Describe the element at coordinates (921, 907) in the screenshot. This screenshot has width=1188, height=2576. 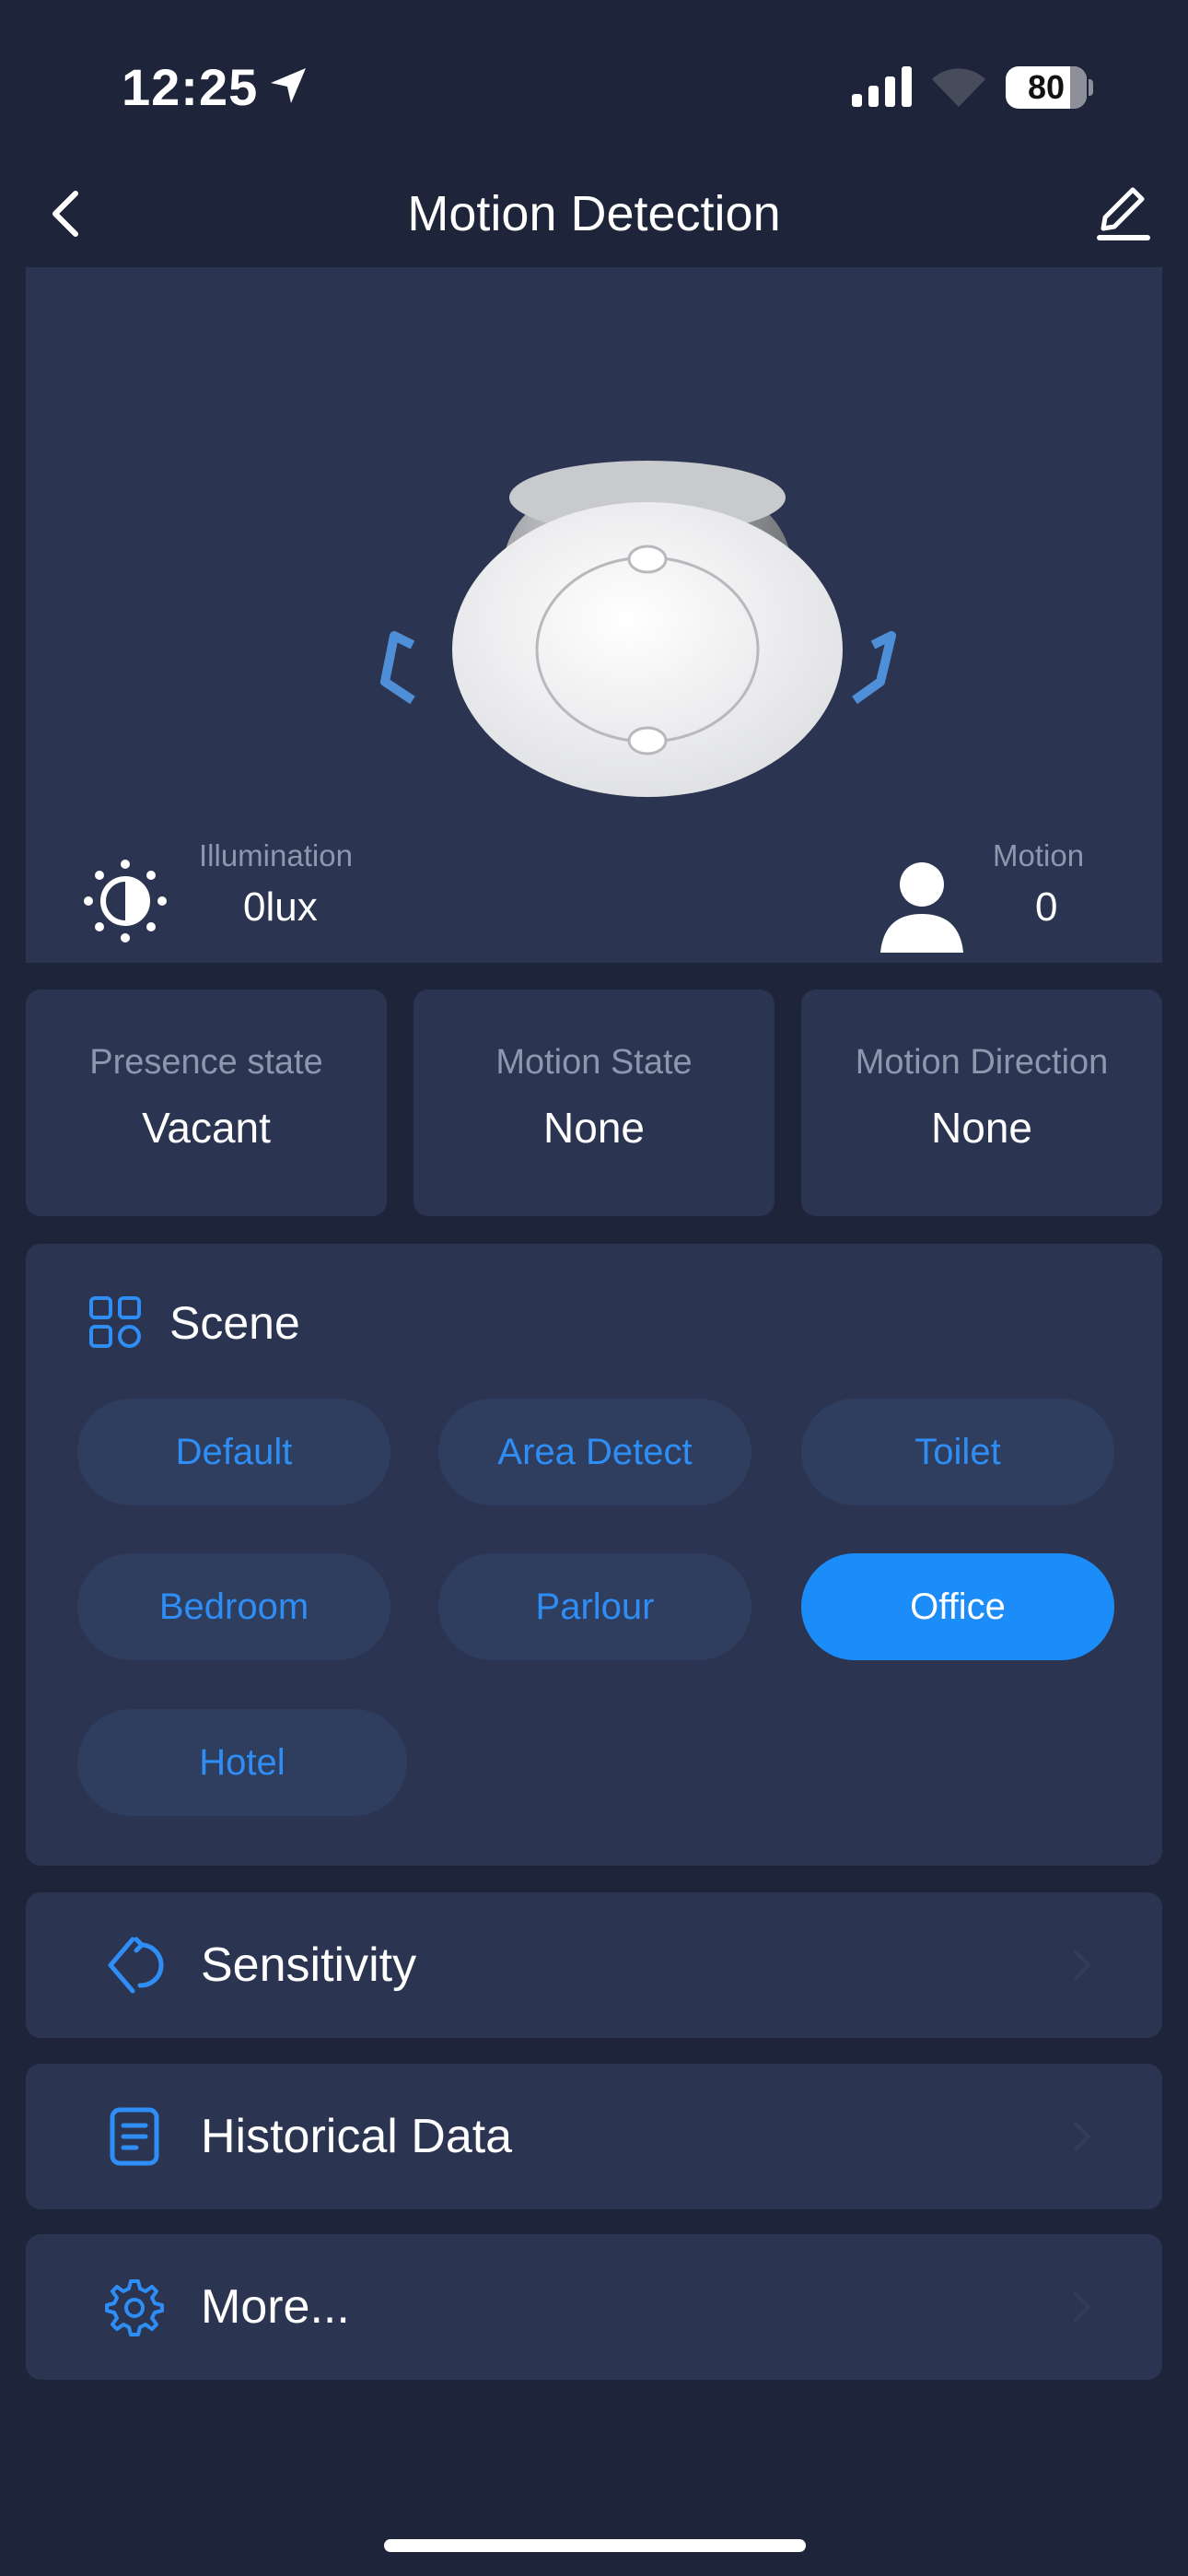
I see `person-icon` at that location.